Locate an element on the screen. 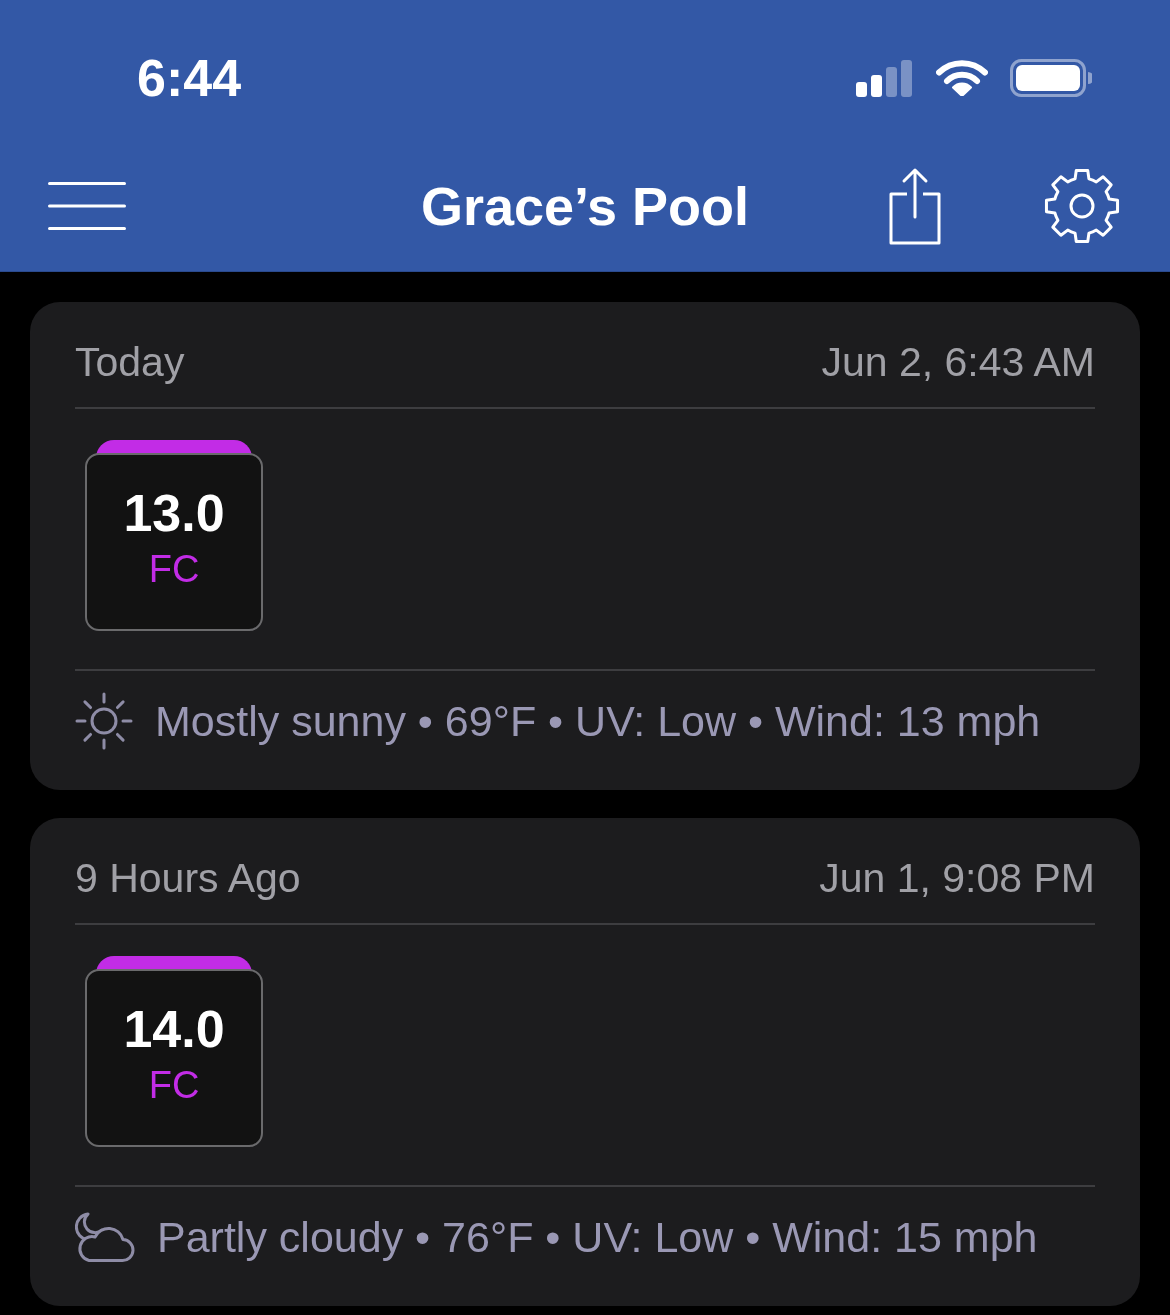 This screenshot has height=1315, width=1170. sun-icon is located at coordinates (104, 721).